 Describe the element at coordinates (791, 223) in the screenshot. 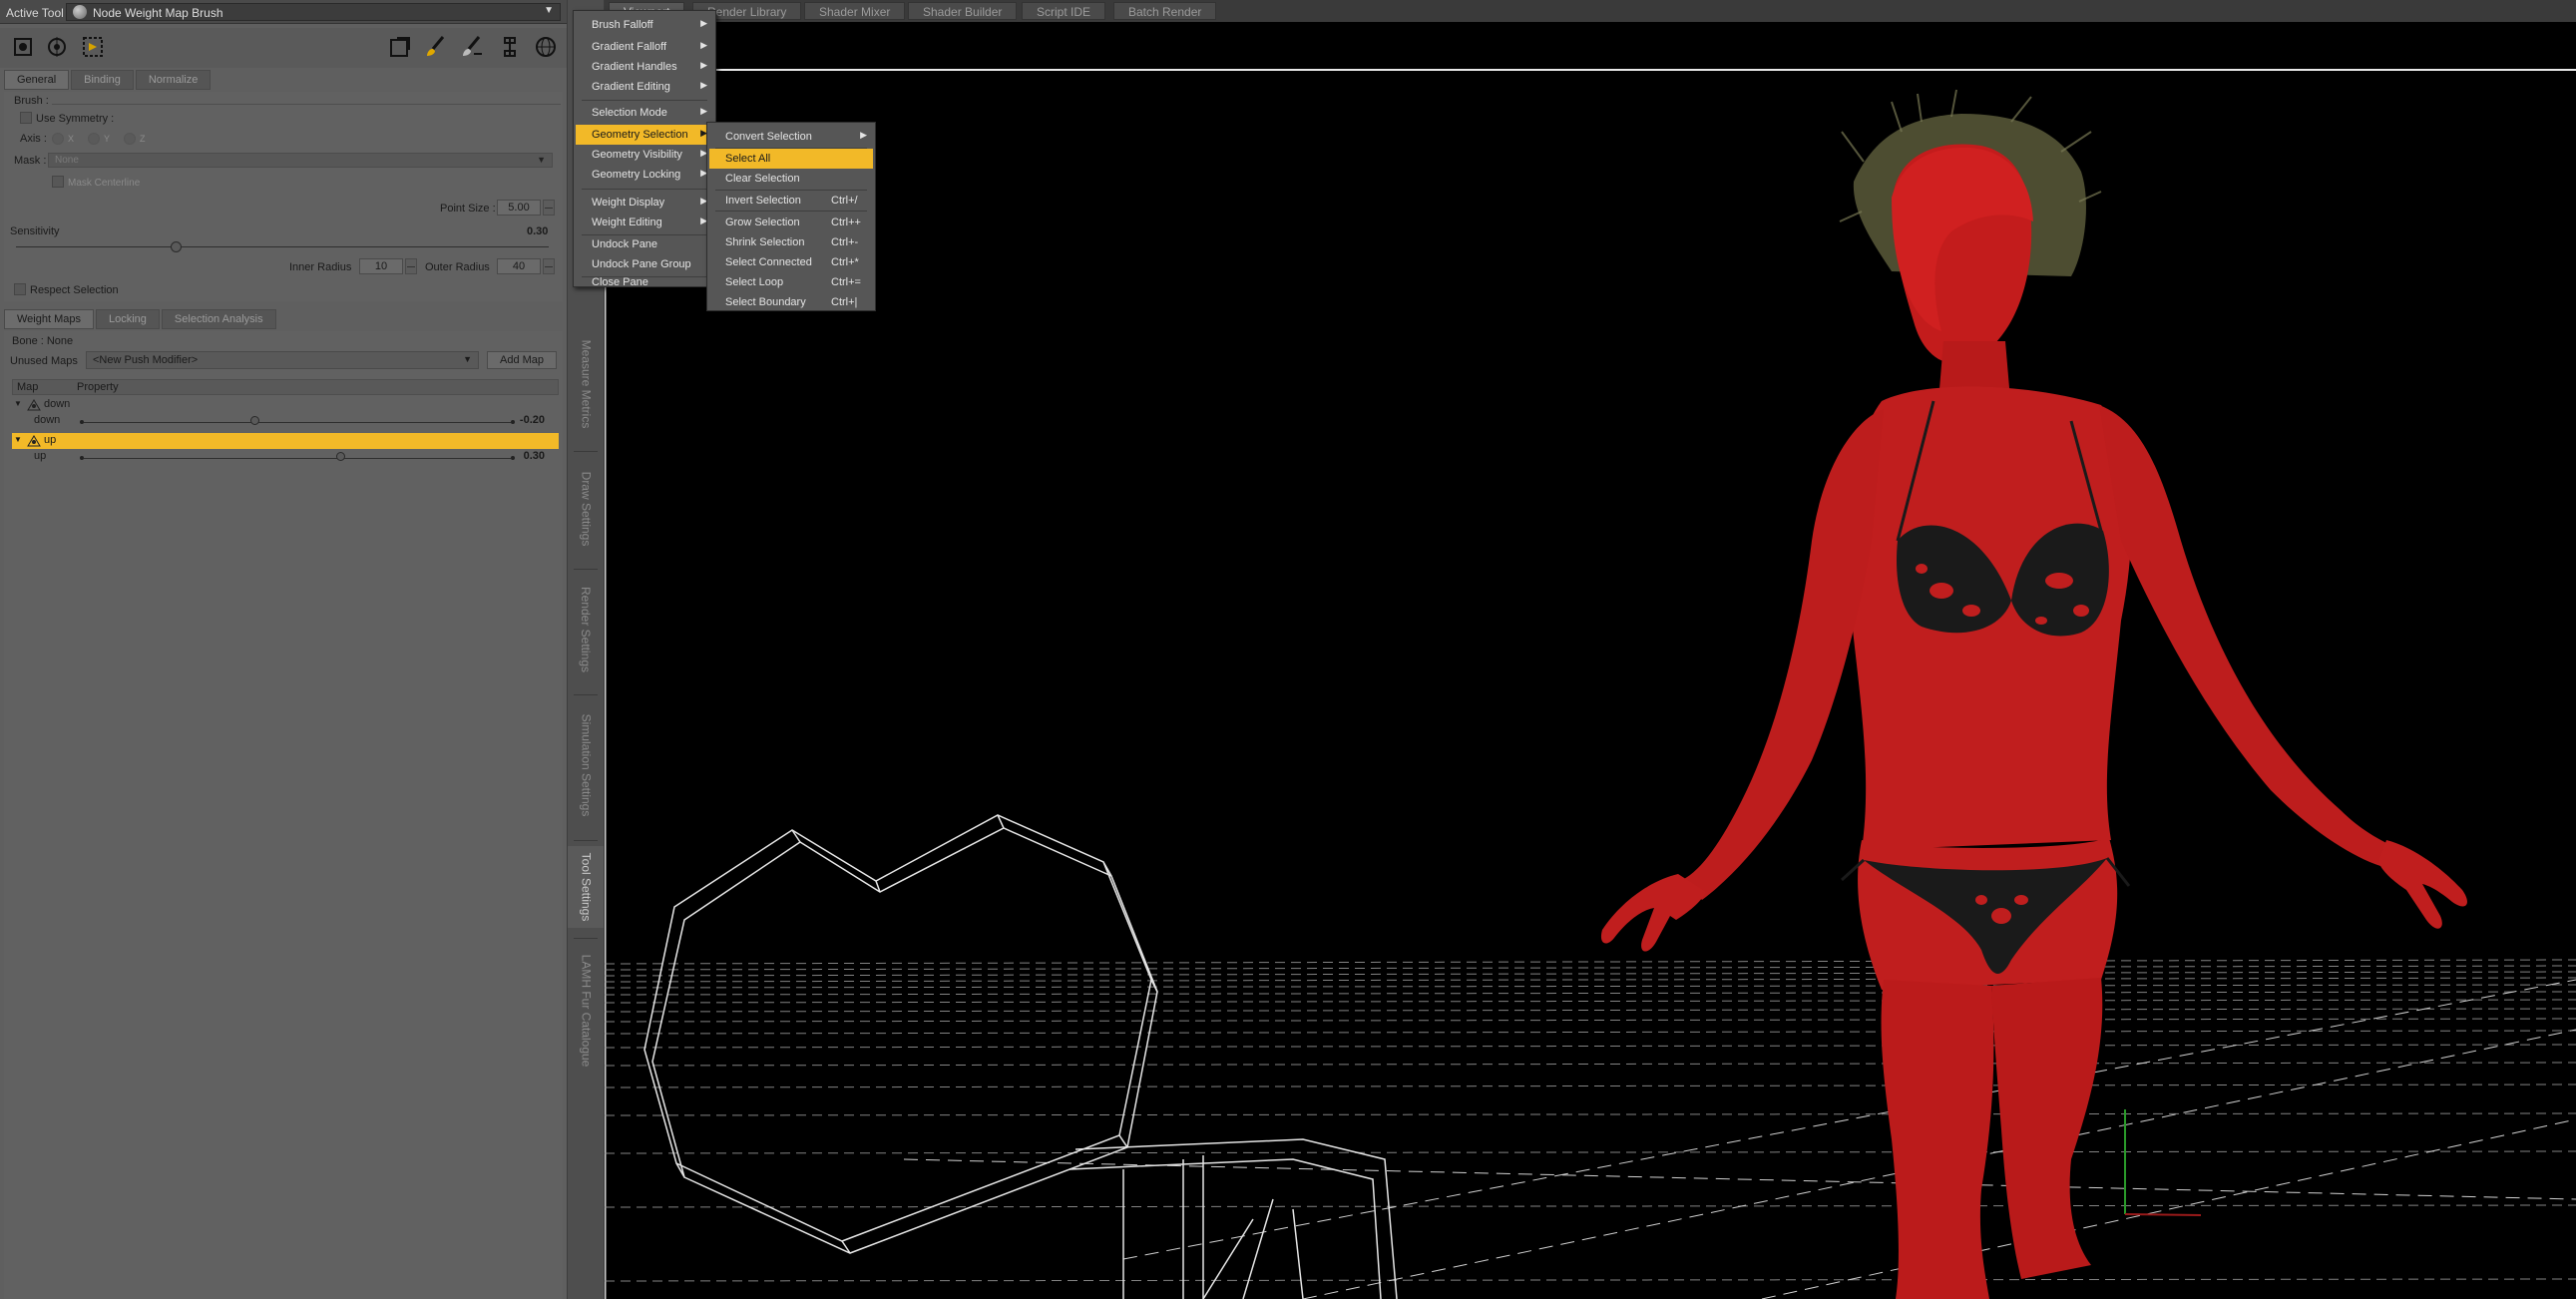

I see `menu-item-grow-selection: Grow Selection Ctrl++` at that location.